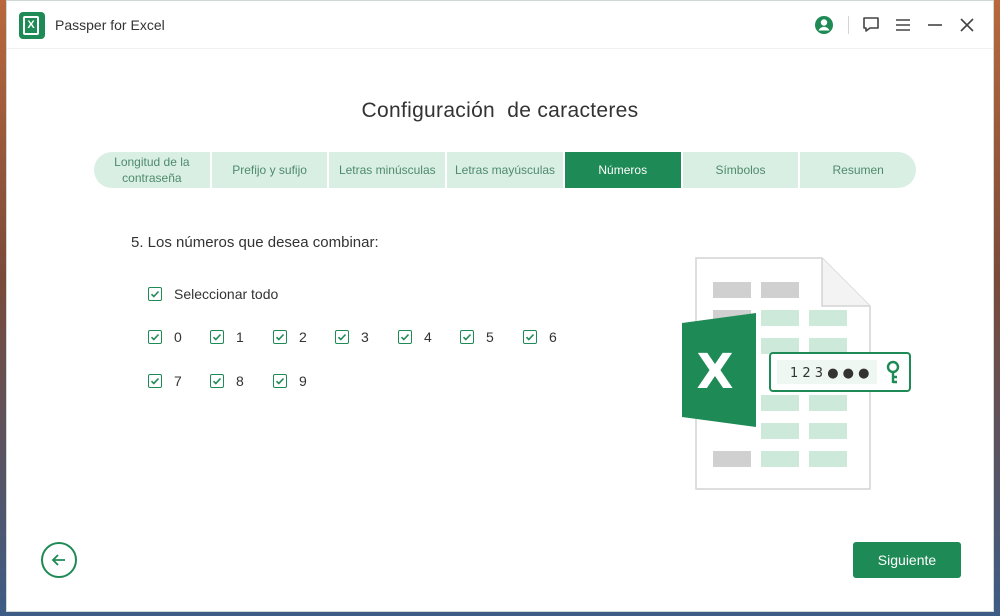 Image resolution: width=1000 pixels, height=616 pixels. Describe the element at coordinates (967, 25) in the screenshot. I see `close-icon` at that location.